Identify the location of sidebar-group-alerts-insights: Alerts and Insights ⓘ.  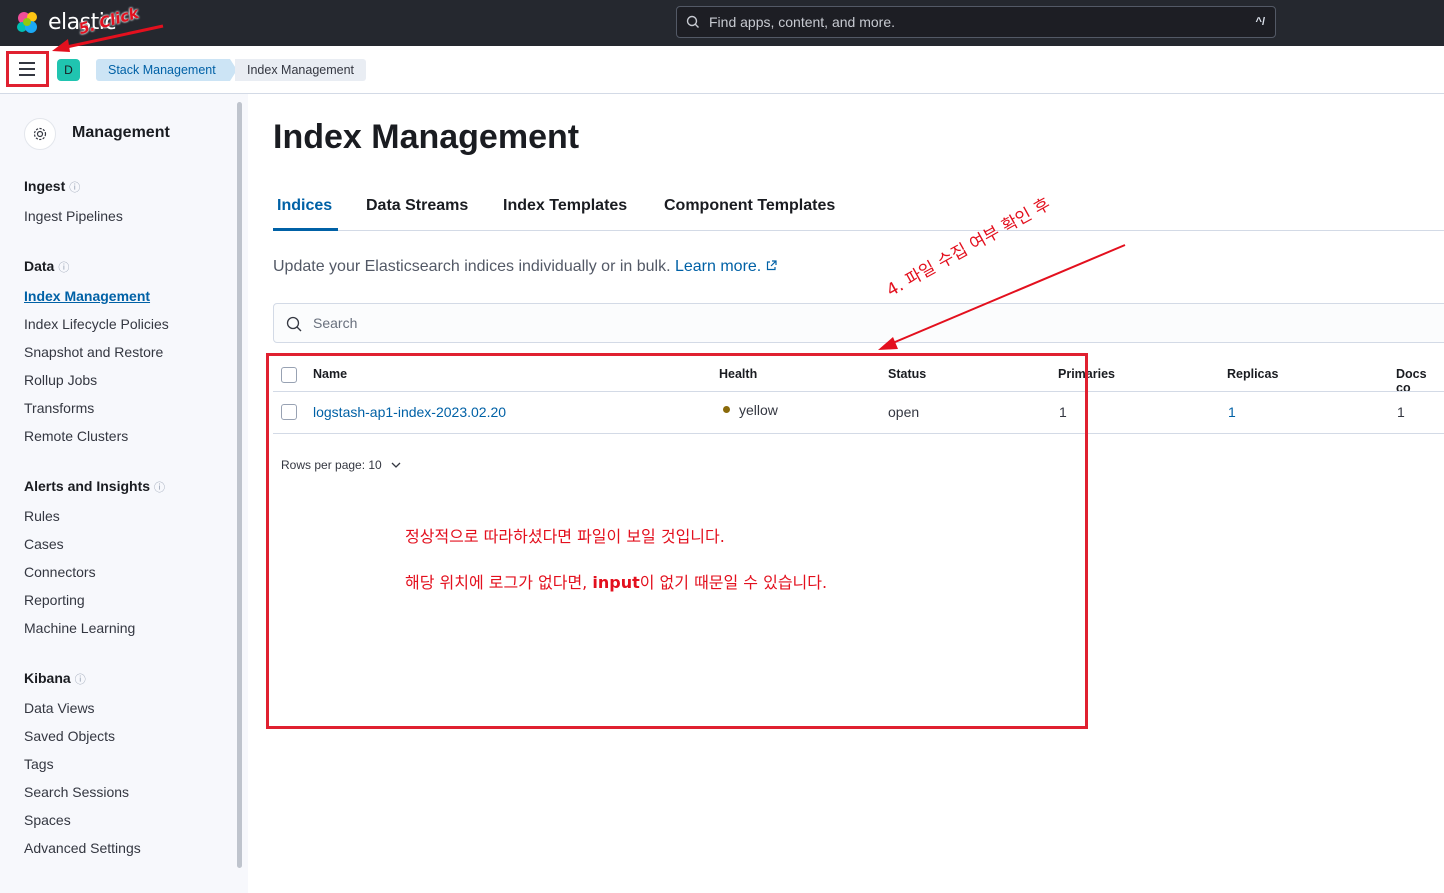
(95, 486).